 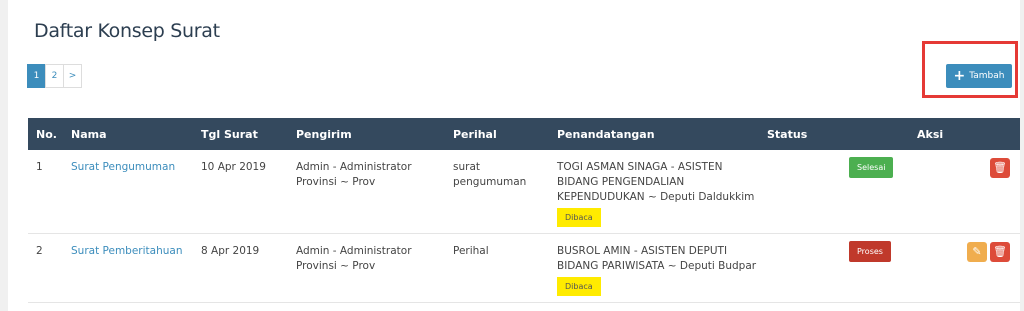 What do you see at coordinates (126, 251) in the screenshot?
I see `letter-name-link: Surat Pemberitahuan` at bounding box center [126, 251].